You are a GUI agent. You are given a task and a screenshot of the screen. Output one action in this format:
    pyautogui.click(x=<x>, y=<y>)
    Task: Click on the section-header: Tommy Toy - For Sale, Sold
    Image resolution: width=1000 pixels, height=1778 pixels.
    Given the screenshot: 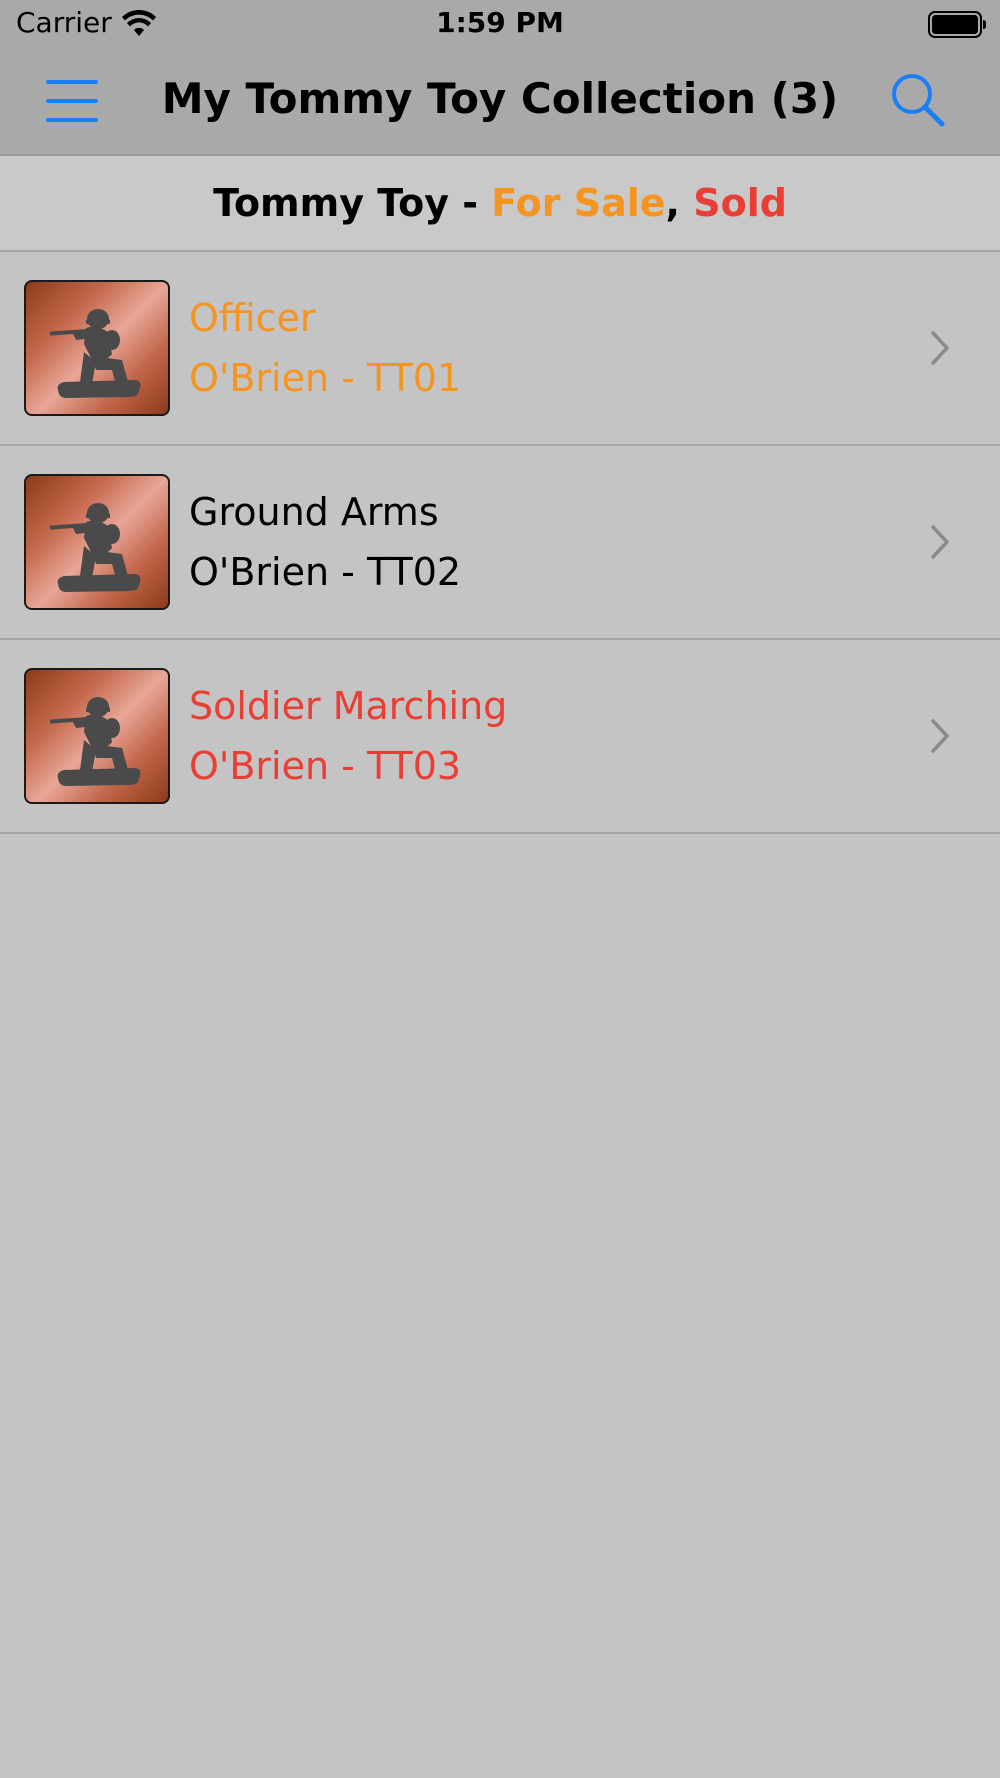 What is the action you would take?
    pyautogui.click(x=500, y=204)
    